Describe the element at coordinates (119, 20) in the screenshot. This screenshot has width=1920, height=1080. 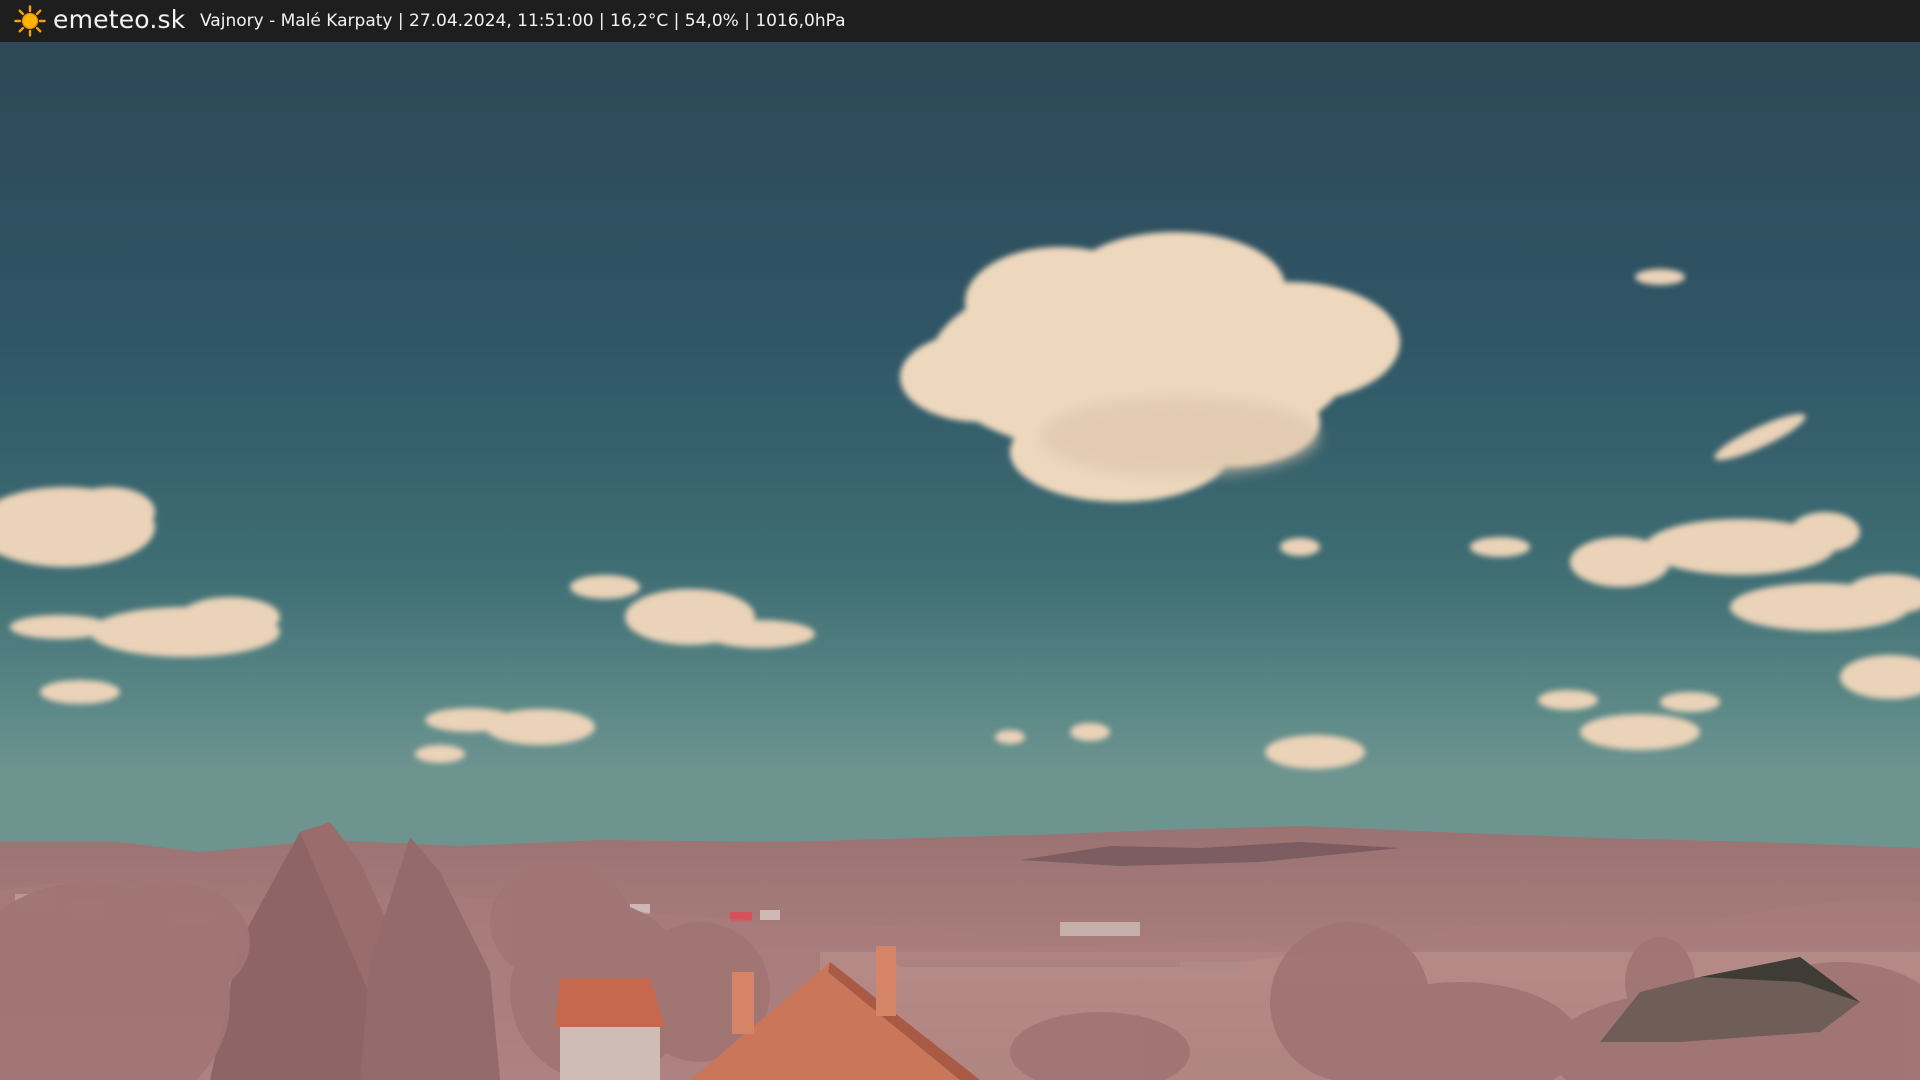
I see `brand-name: emeteo.sk` at that location.